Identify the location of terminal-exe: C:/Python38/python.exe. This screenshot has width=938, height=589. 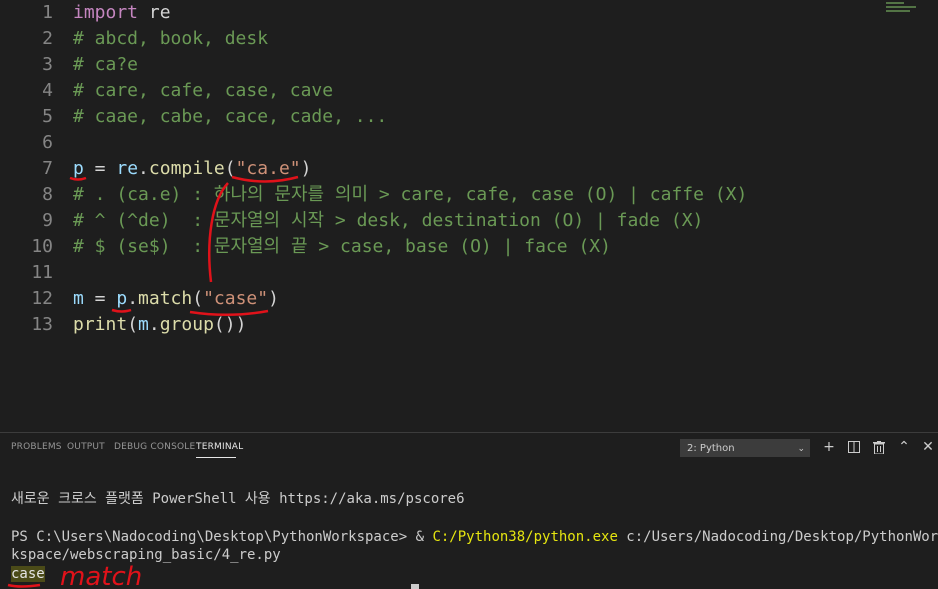
(525, 537).